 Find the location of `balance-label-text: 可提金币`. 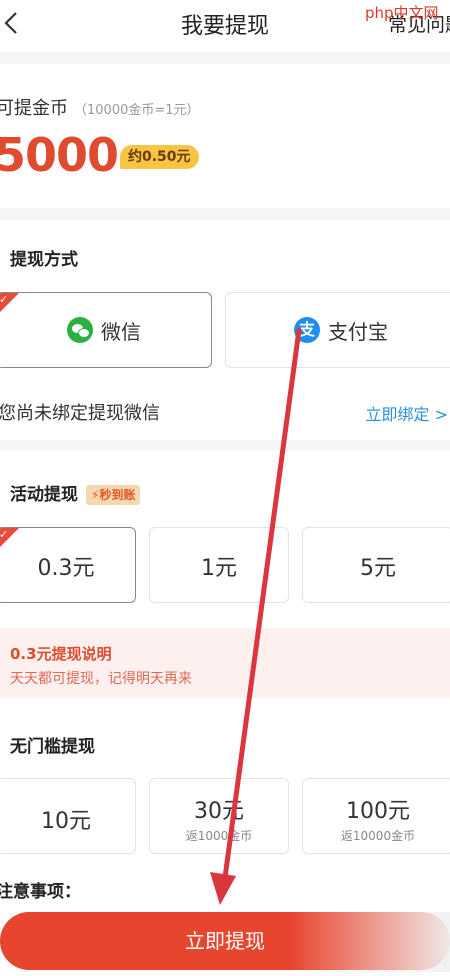

balance-label-text: 可提金币 is located at coordinates (34, 108).